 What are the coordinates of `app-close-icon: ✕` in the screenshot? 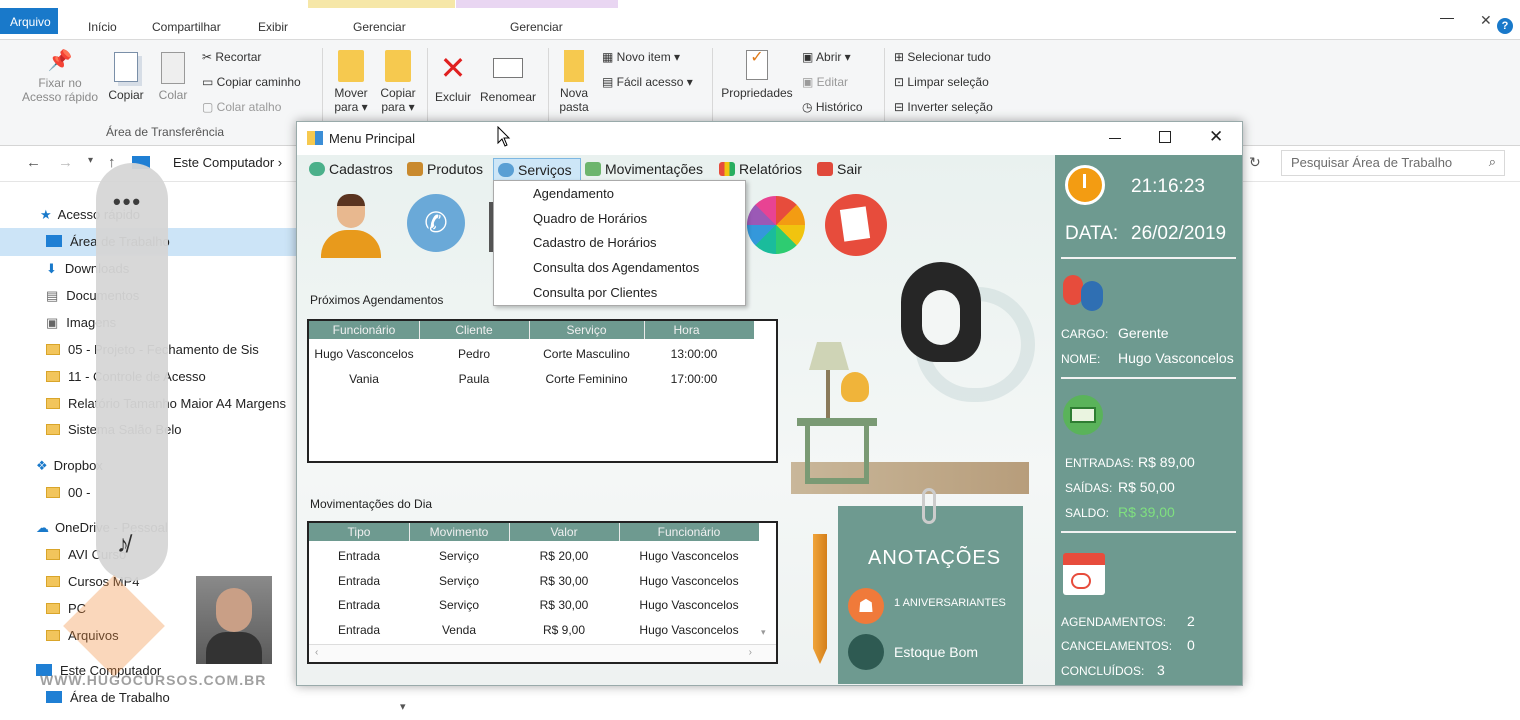 It's located at (1216, 137).